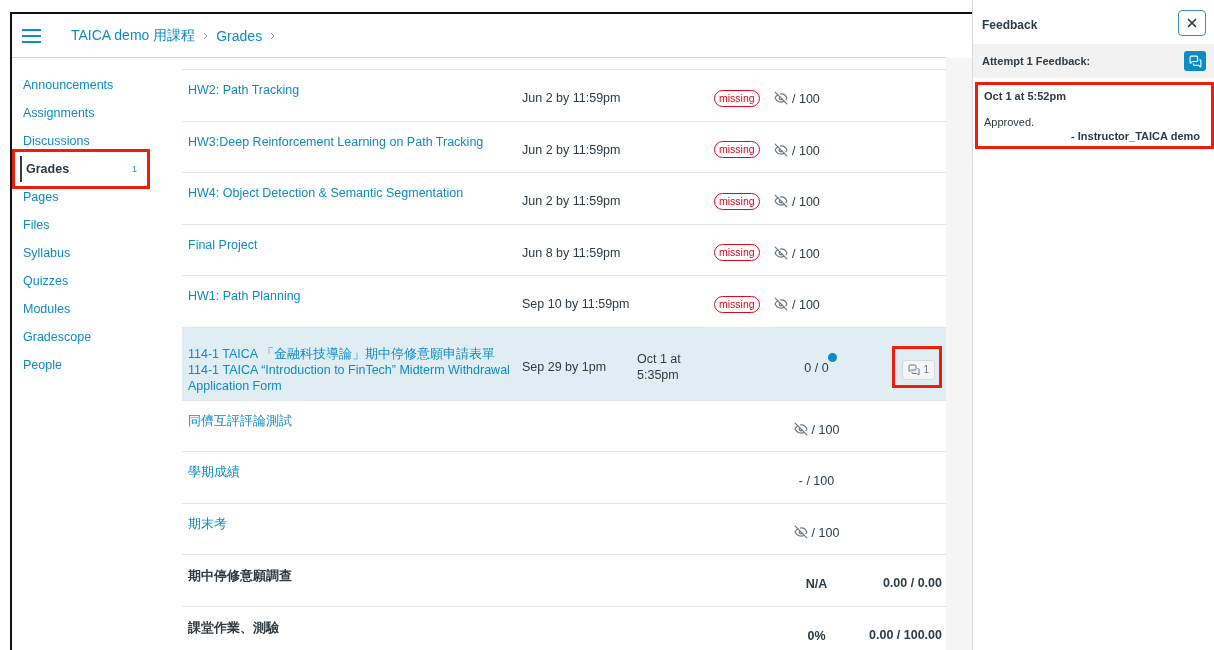 The image size is (1214, 650). I want to click on sidebar-item: Files, so click(81, 225).